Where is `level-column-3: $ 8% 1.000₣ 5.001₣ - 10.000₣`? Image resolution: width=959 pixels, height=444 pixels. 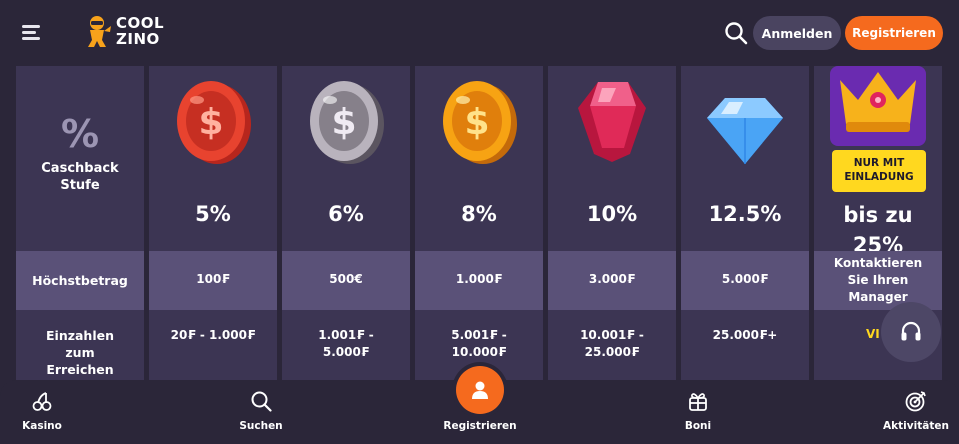 level-column-3: $ 8% 1.000₣ 5.001₣ - 10.000₣ is located at coordinates (479, 223).